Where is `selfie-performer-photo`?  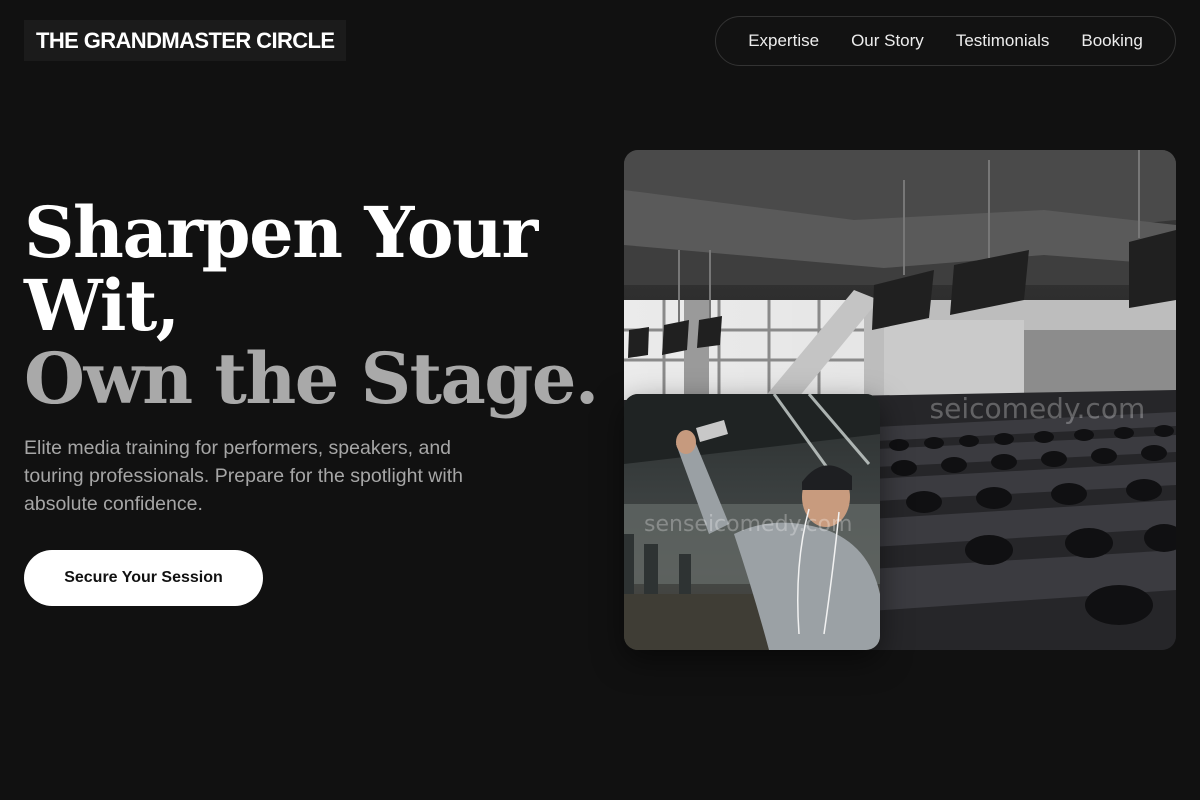 selfie-performer-photo is located at coordinates (752, 522).